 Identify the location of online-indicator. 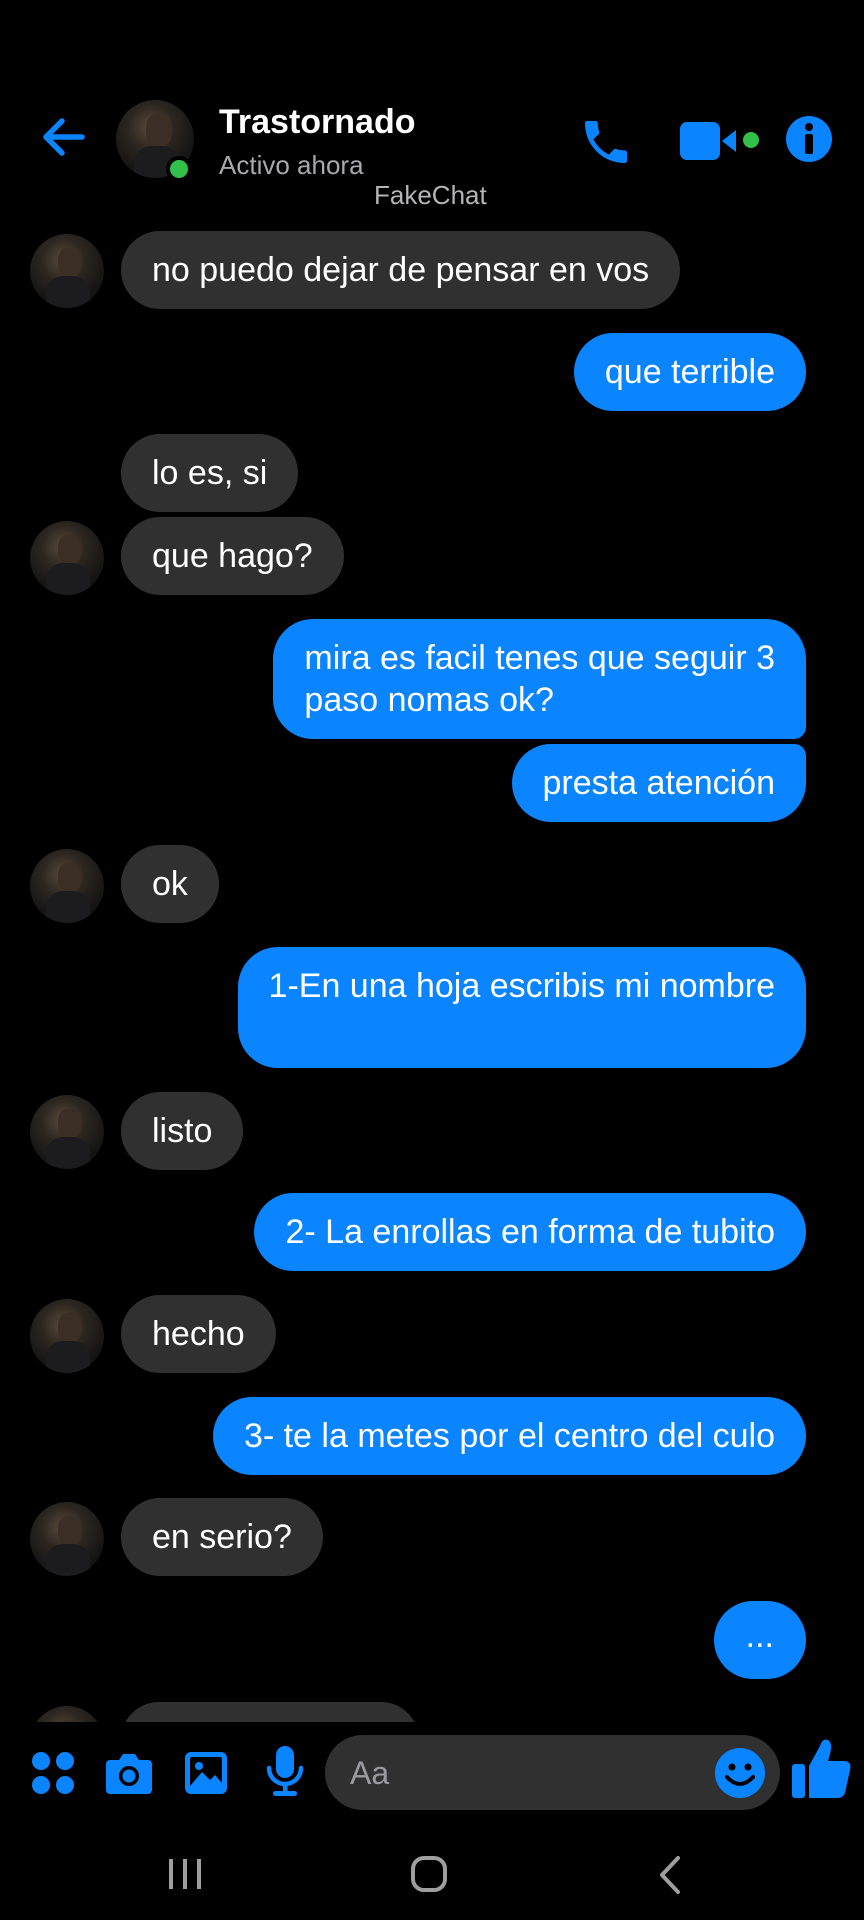
(179, 169).